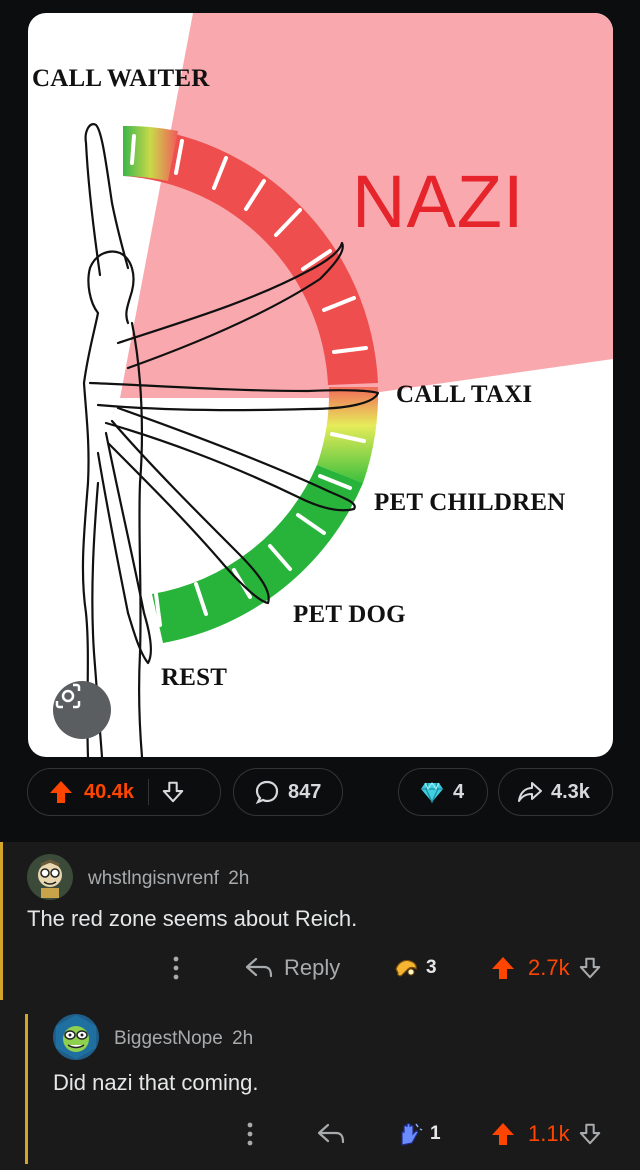  Describe the element at coordinates (312, 967) in the screenshot. I see `reply-label: Reply` at that location.